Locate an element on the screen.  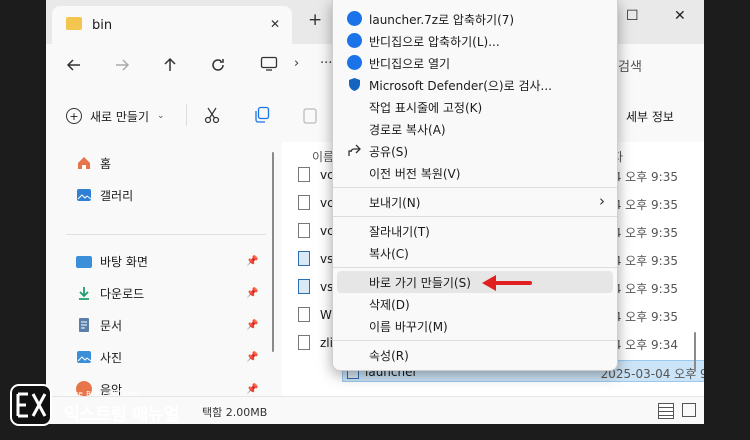
sidebar-item-downloads: 다운로드 is located at coordinates (110, 293).